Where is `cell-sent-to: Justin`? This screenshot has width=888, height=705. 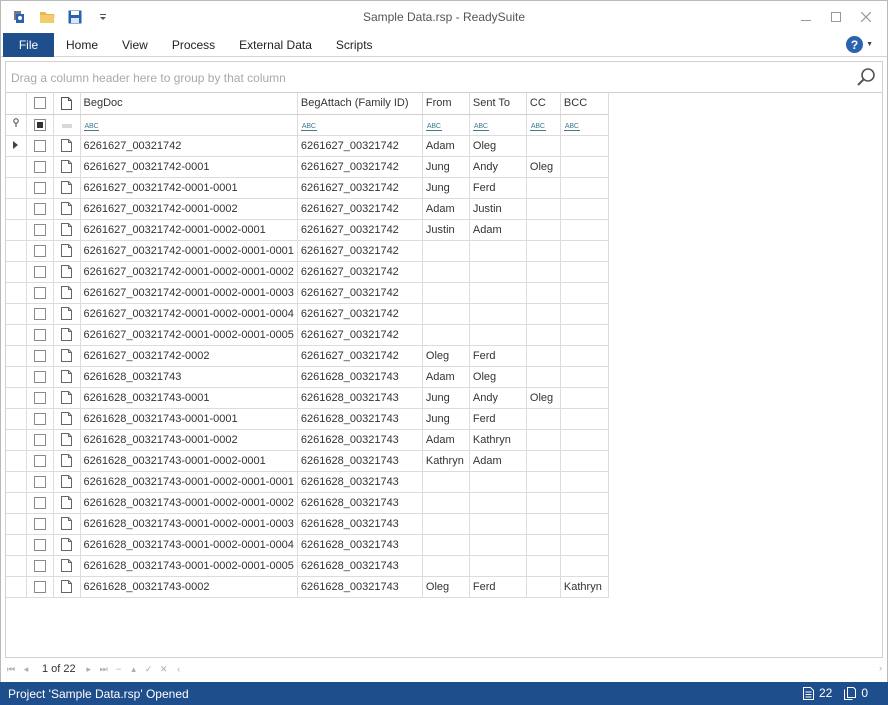 cell-sent-to: Justin is located at coordinates (498, 209).